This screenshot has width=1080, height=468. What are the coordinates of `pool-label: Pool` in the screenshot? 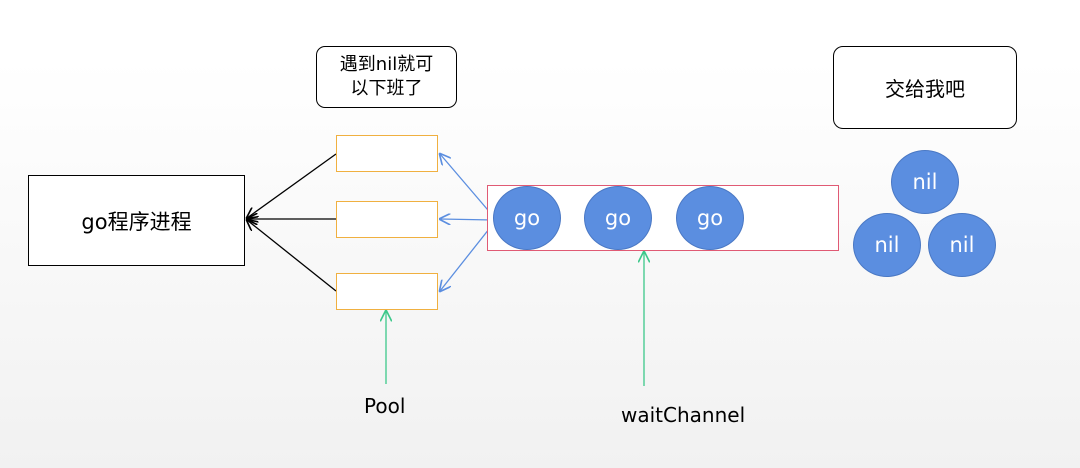 It's located at (385, 406).